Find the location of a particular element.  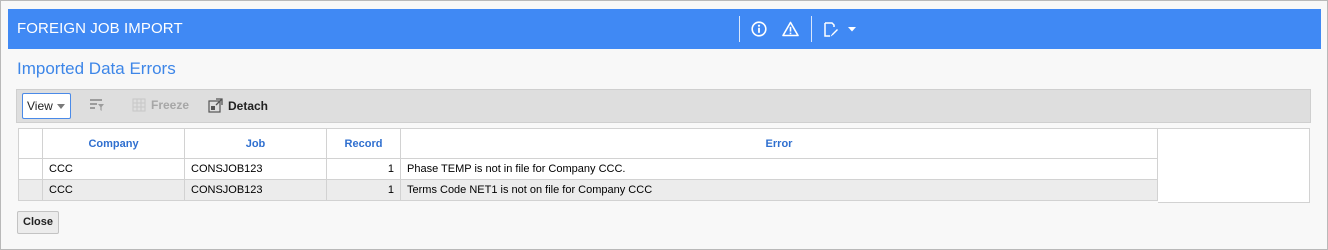

filter-icon is located at coordinates (97, 105).